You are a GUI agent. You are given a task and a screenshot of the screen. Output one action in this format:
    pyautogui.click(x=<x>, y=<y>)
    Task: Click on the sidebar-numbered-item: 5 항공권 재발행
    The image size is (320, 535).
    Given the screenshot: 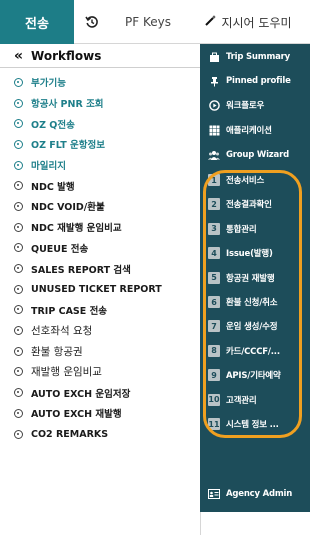 What is the action you would take?
    pyautogui.click(x=250, y=278)
    